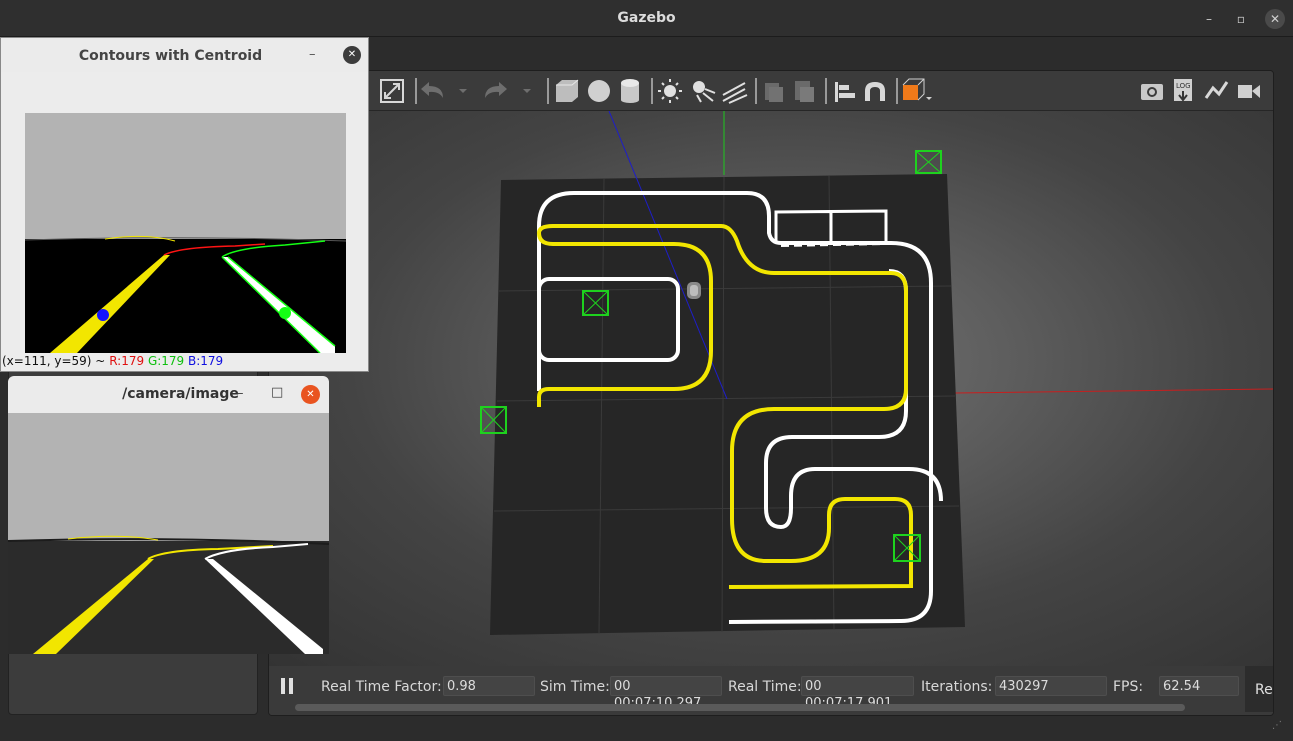 This screenshot has height=741, width=1293. Describe the element at coordinates (285, 313) in the screenshot. I see `centroid-green` at that location.